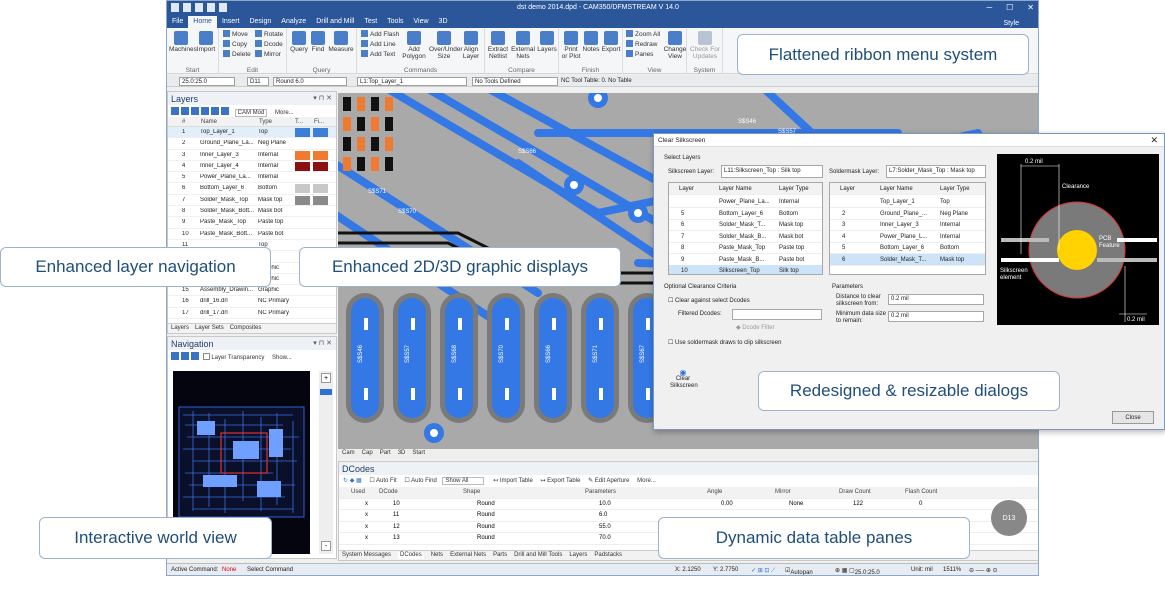  I want to click on dcode-filter-button: ◆ Dcode Filter, so click(755, 327).